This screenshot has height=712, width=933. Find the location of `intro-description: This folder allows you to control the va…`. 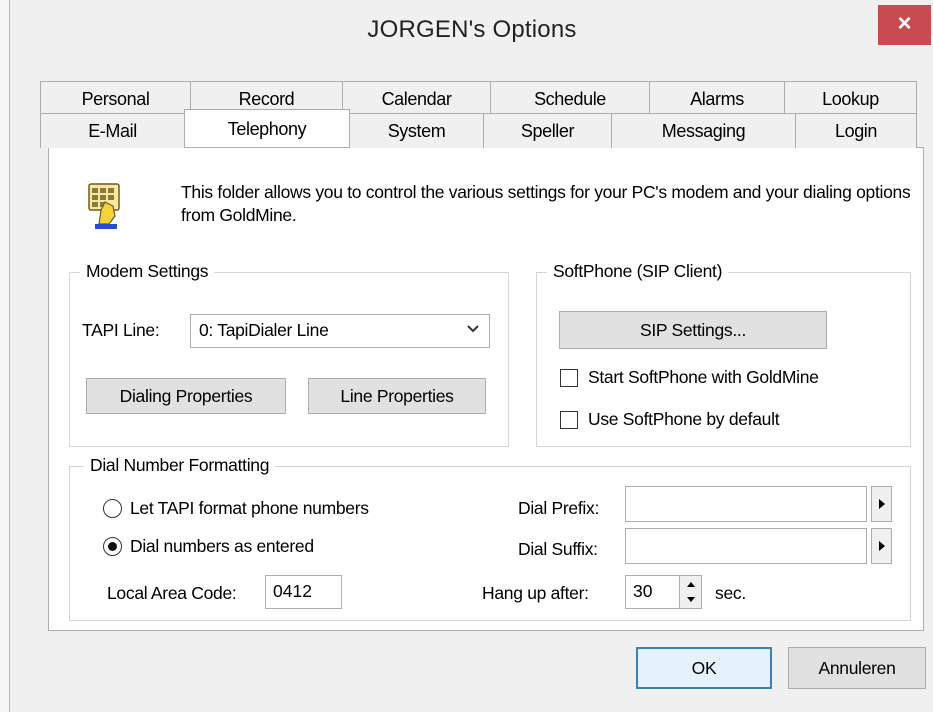

intro-description: This folder allows you to control the va… is located at coordinates (546, 203).